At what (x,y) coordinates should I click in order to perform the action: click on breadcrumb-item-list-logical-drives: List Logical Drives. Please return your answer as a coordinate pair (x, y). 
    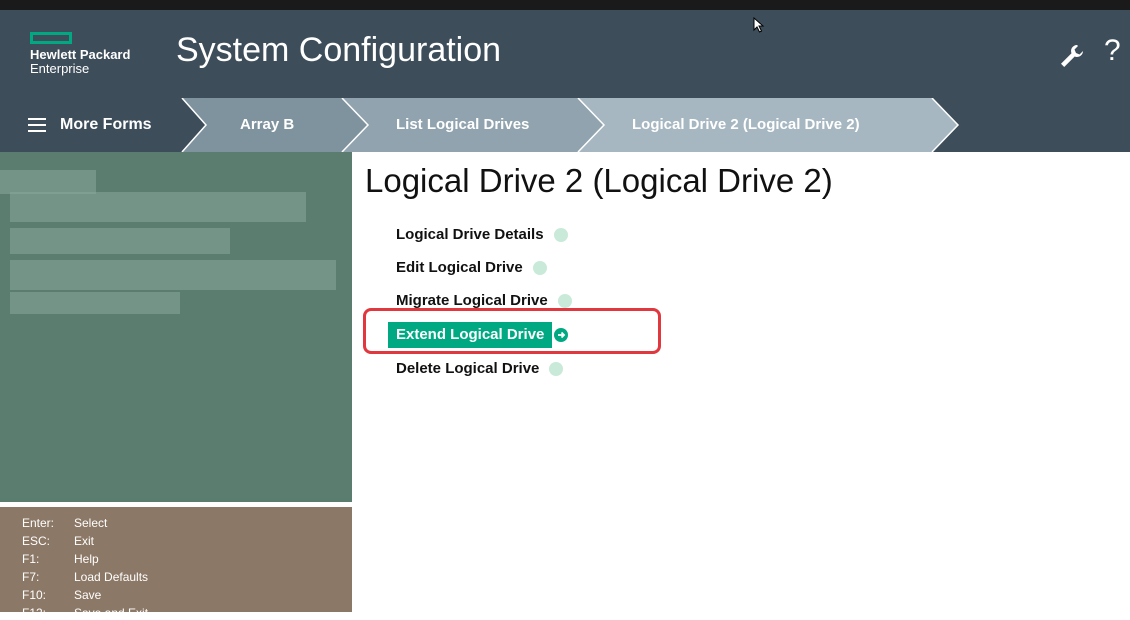
    Looking at the image, I should click on (462, 125).